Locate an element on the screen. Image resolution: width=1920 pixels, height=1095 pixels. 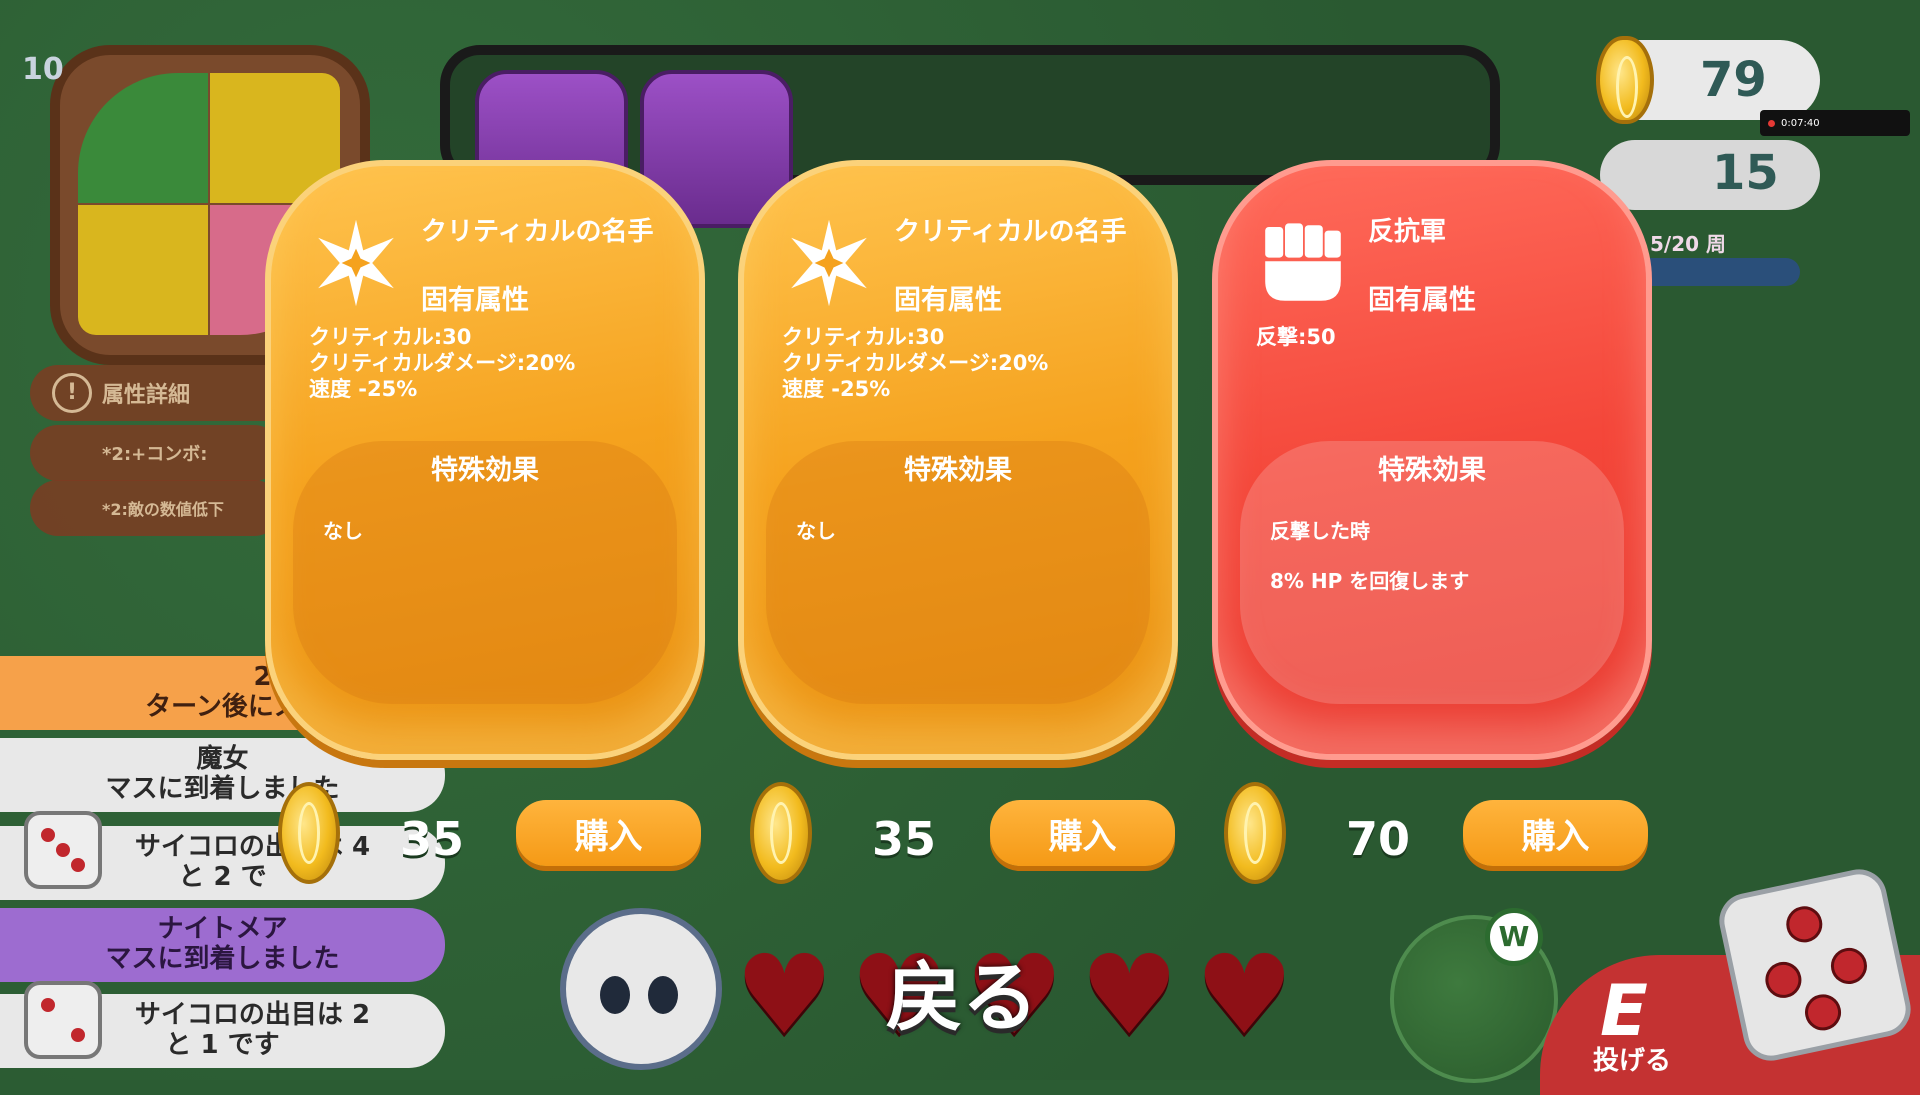
attribute-detail-button: ! 属性詳細 is located at coordinates (166, 393).